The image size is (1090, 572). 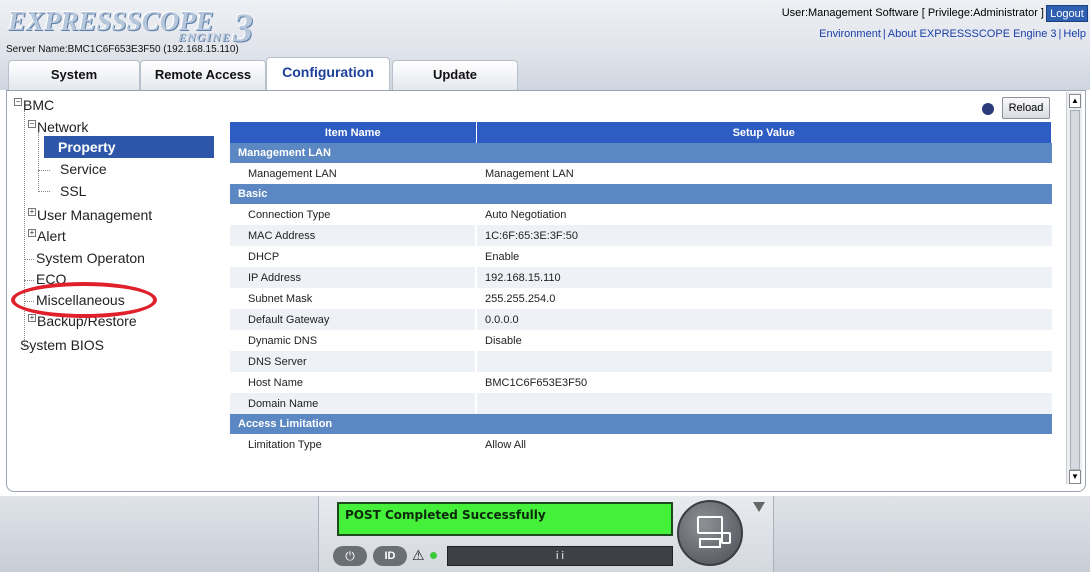 What do you see at coordinates (353, 403) in the screenshot?
I see `item-name: Domain Name` at bounding box center [353, 403].